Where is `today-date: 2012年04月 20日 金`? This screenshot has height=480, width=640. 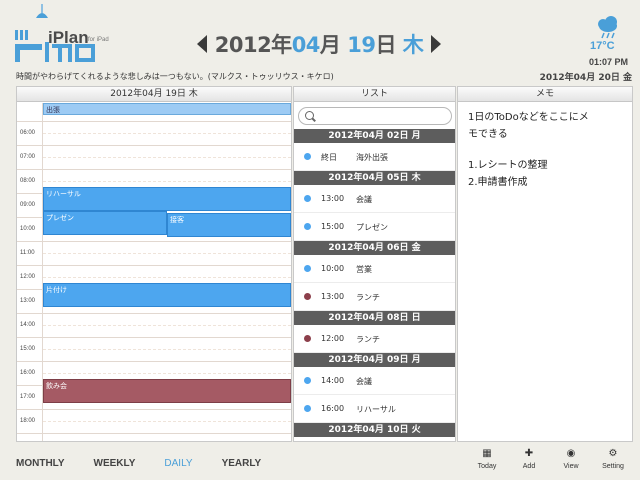 today-date: 2012年04月 20日 金 is located at coordinates (585, 78).